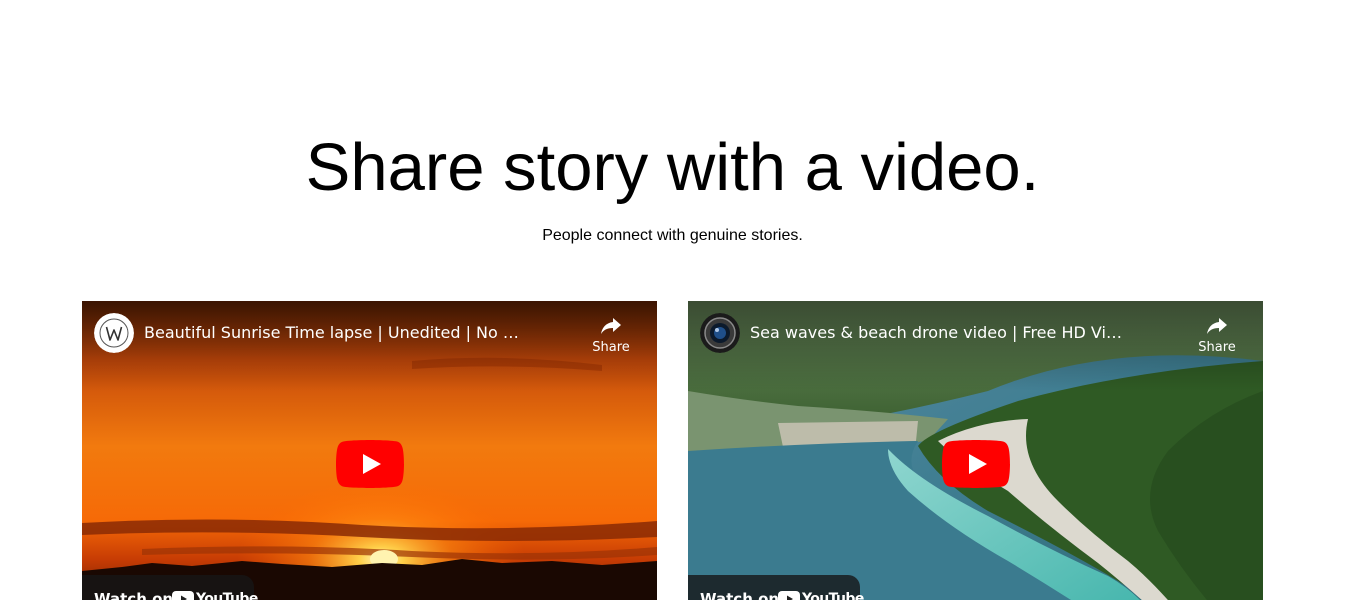 The width and height of the screenshot is (1345, 600). Describe the element at coordinates (672, 235) in the screenshot. I see `section-subheading: People connect with genuine stories.` at that location.